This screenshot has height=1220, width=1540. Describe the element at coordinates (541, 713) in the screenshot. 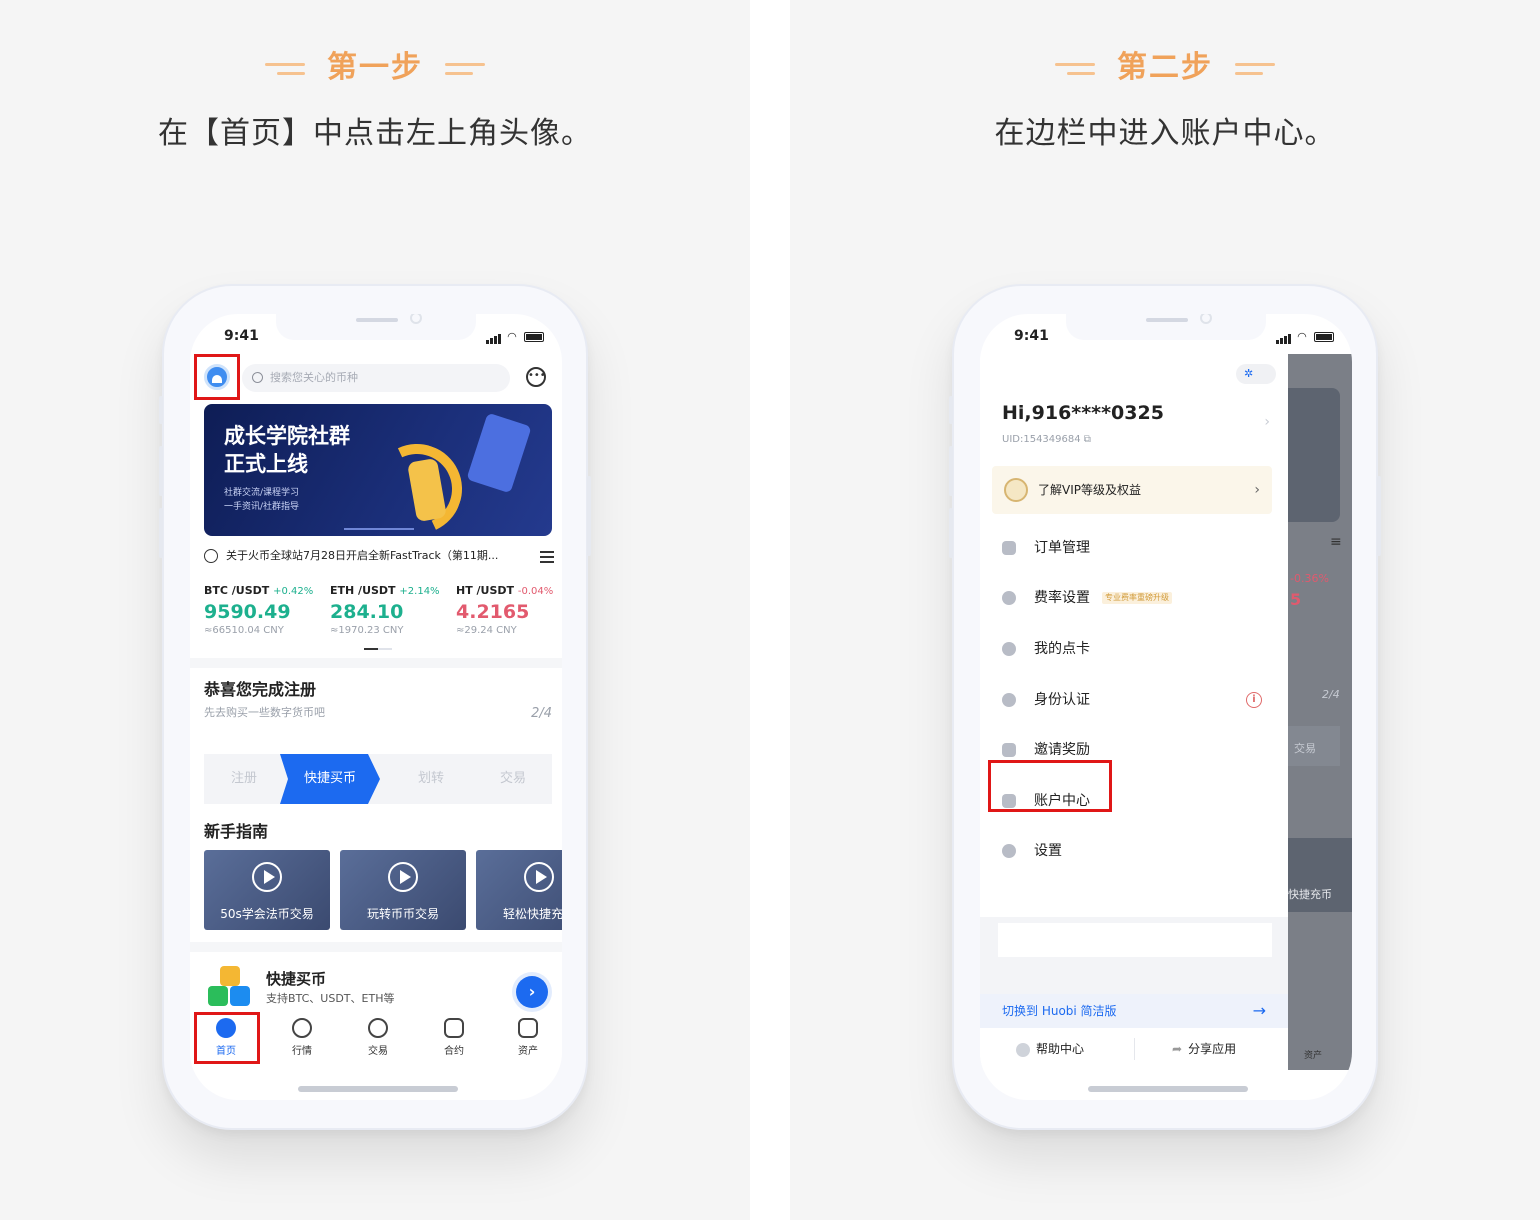

I see `register-progress: 2/4` at that location.